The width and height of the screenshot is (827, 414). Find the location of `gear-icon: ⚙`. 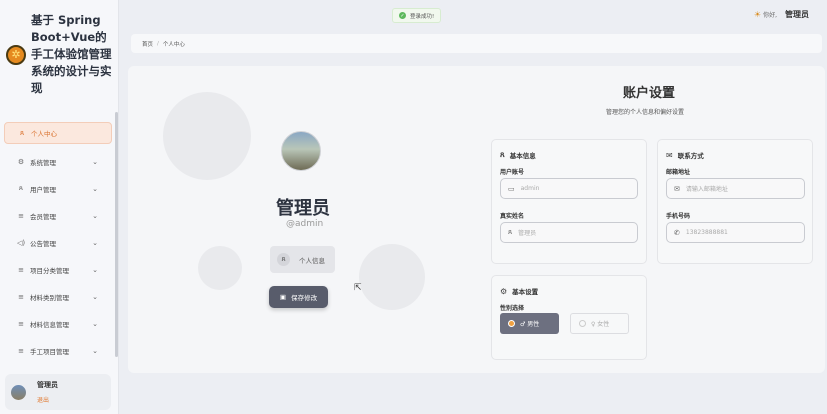

gear-icon: ⚙ is located at coordinates (21, 161).